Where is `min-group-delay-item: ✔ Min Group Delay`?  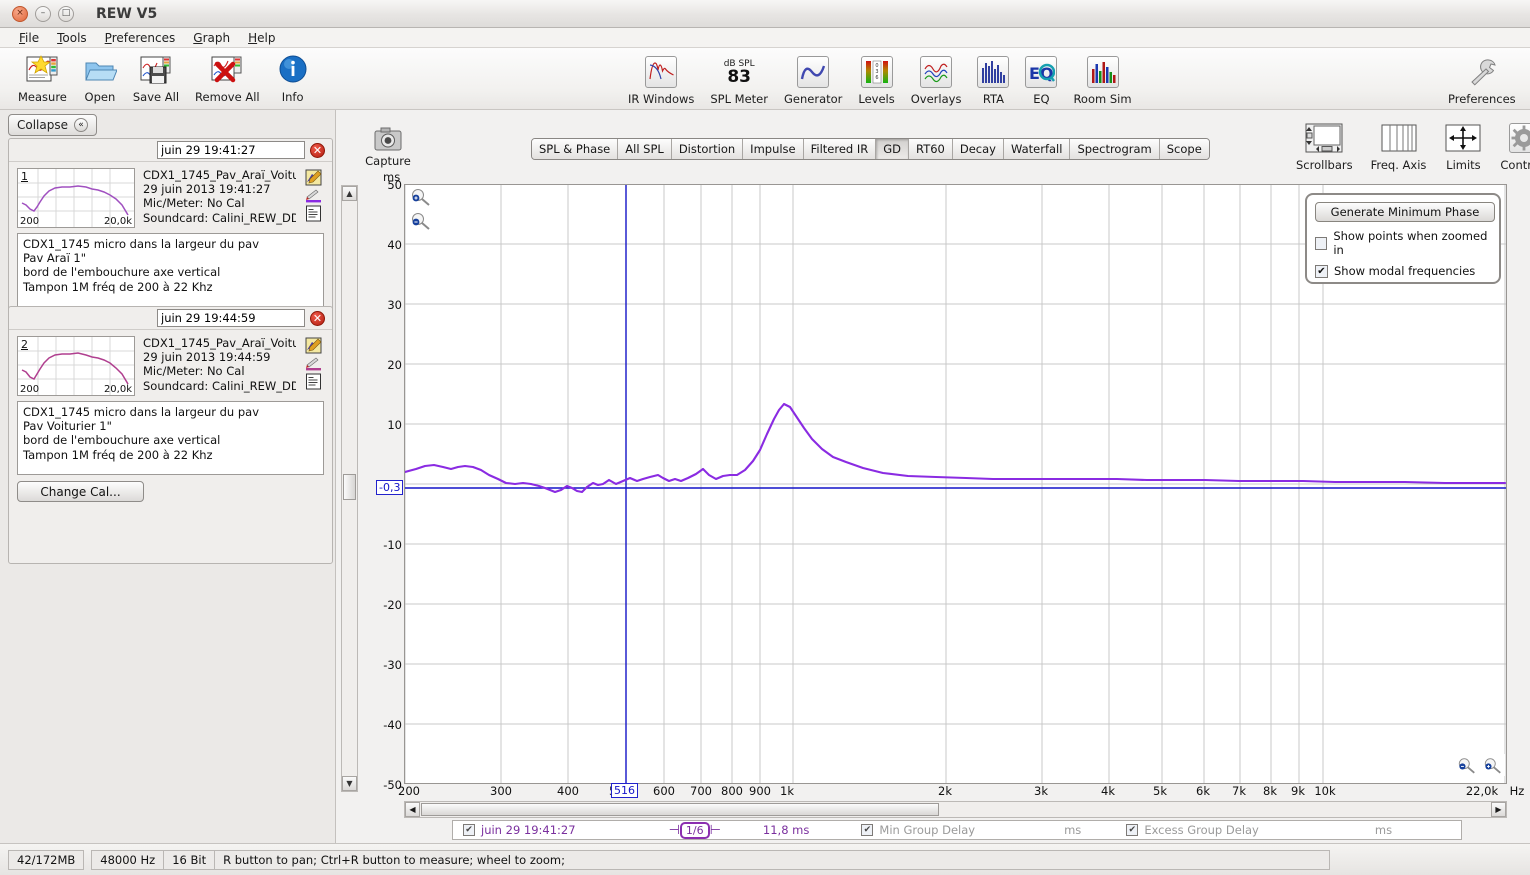 min-group-delay-item: ✔ Min Group Delay is located at coordinates (918, 830).